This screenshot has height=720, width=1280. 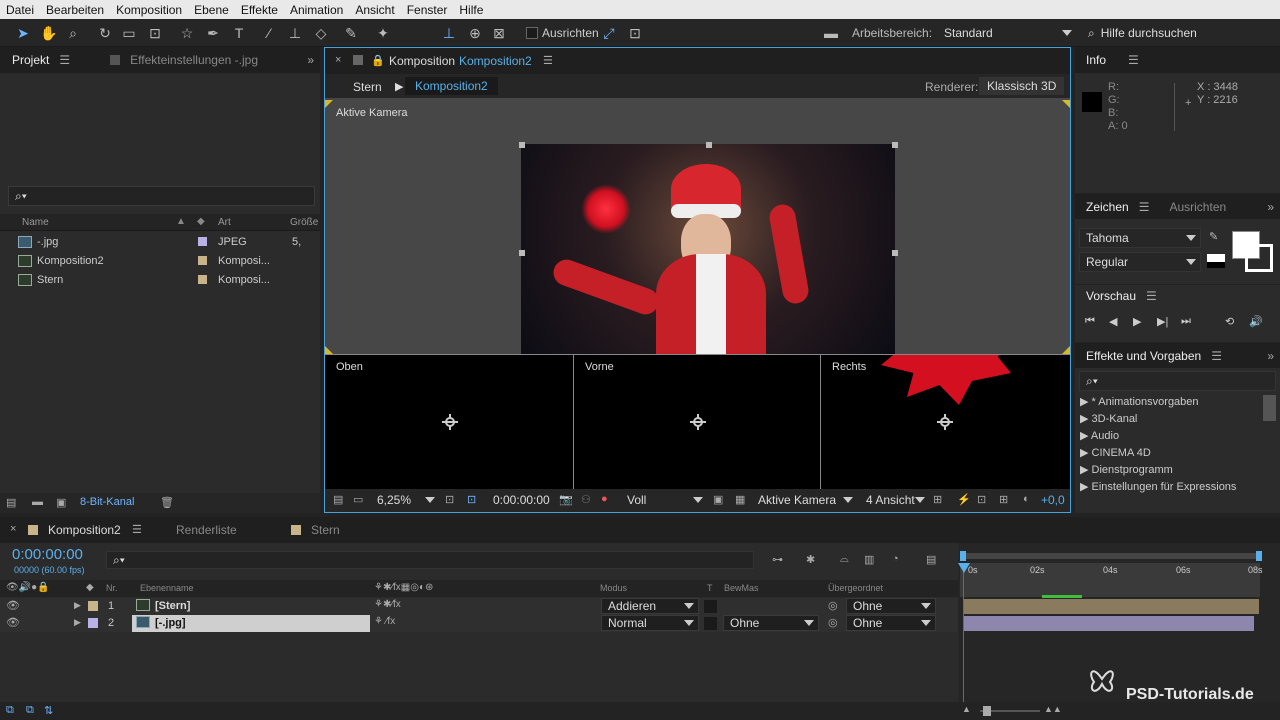 I want to click on title-safe-icon: ⊡, so click(x=471, y=499).